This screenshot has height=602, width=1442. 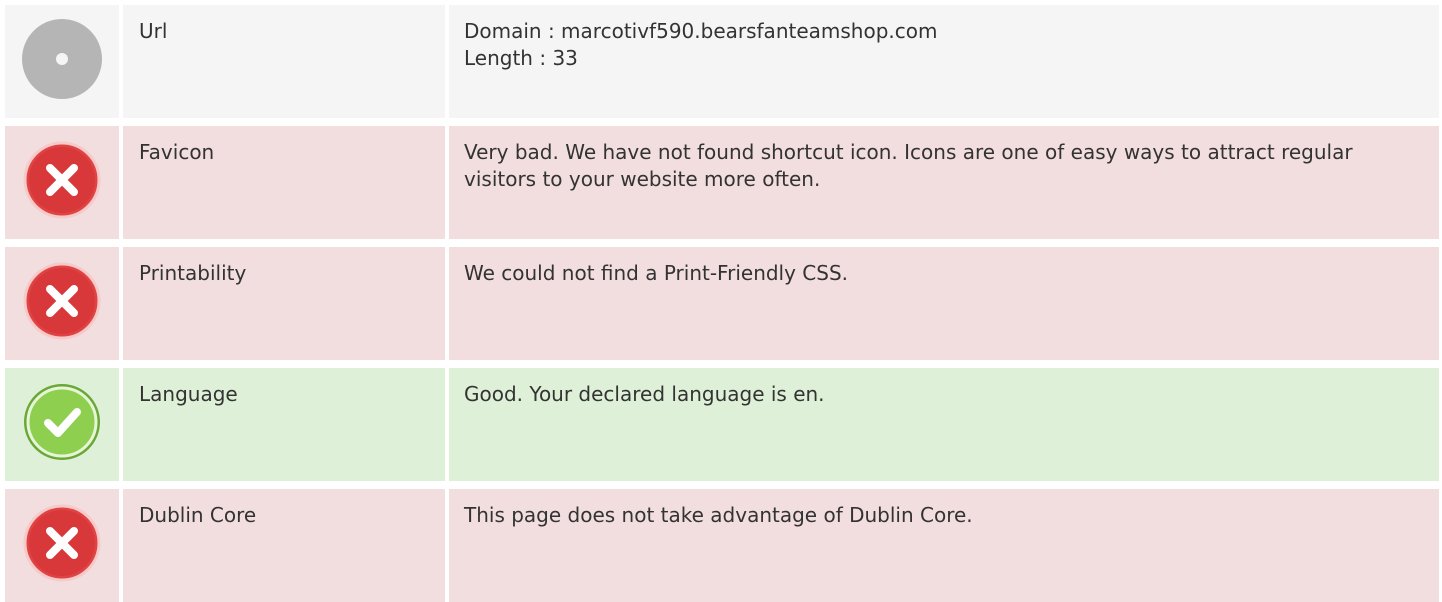 What do you see at coordinates (284, 303) in the screenshot?
I see `row-label: Printability` at bounding box center [284, 303].